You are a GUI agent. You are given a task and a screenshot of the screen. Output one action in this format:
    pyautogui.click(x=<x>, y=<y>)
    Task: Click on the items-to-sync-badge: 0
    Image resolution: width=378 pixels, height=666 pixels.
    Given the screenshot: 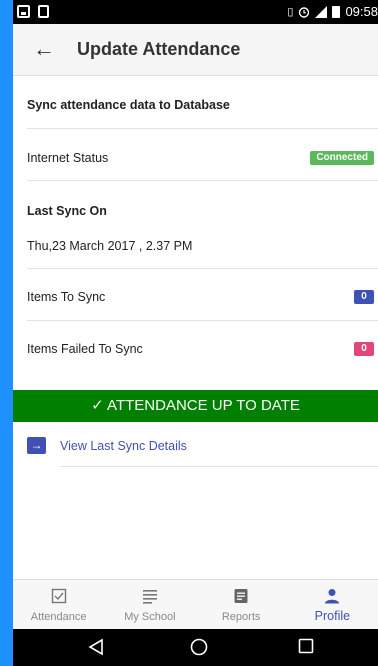 What is the action you would take?
    pyautogui.click(x=364, y=297)
    